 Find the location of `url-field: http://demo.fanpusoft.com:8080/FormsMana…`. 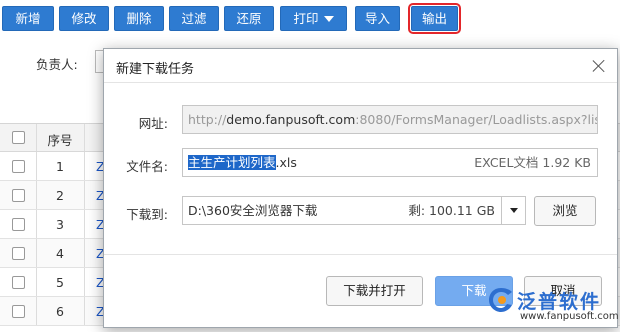

url-field: http://demo.fanpusoft.com:8080/FormsMana… is located at coordinates (390, 119).